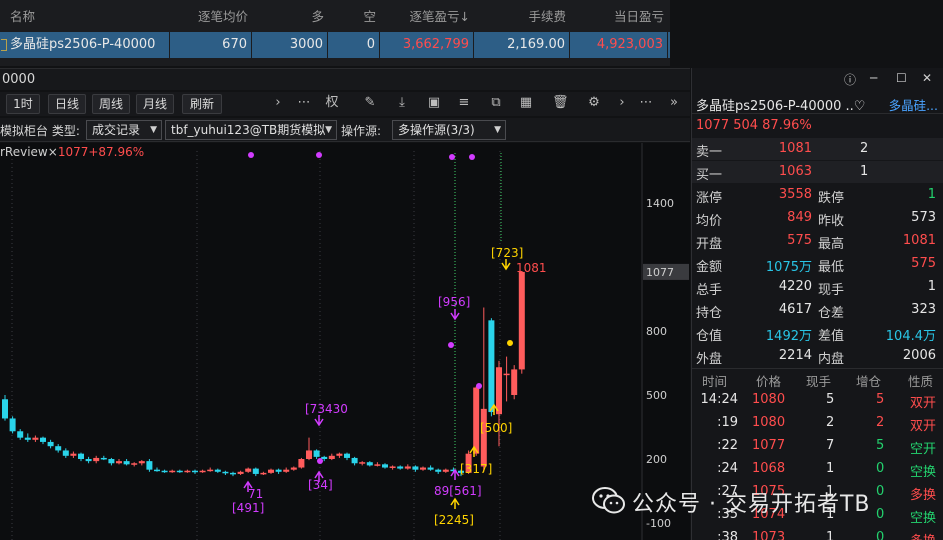 The image size is (943, 540). What do you see at coordinates (923, 495) in the screenshot?
I see `trade-nature: 多换` at bounding box center [923, 495].